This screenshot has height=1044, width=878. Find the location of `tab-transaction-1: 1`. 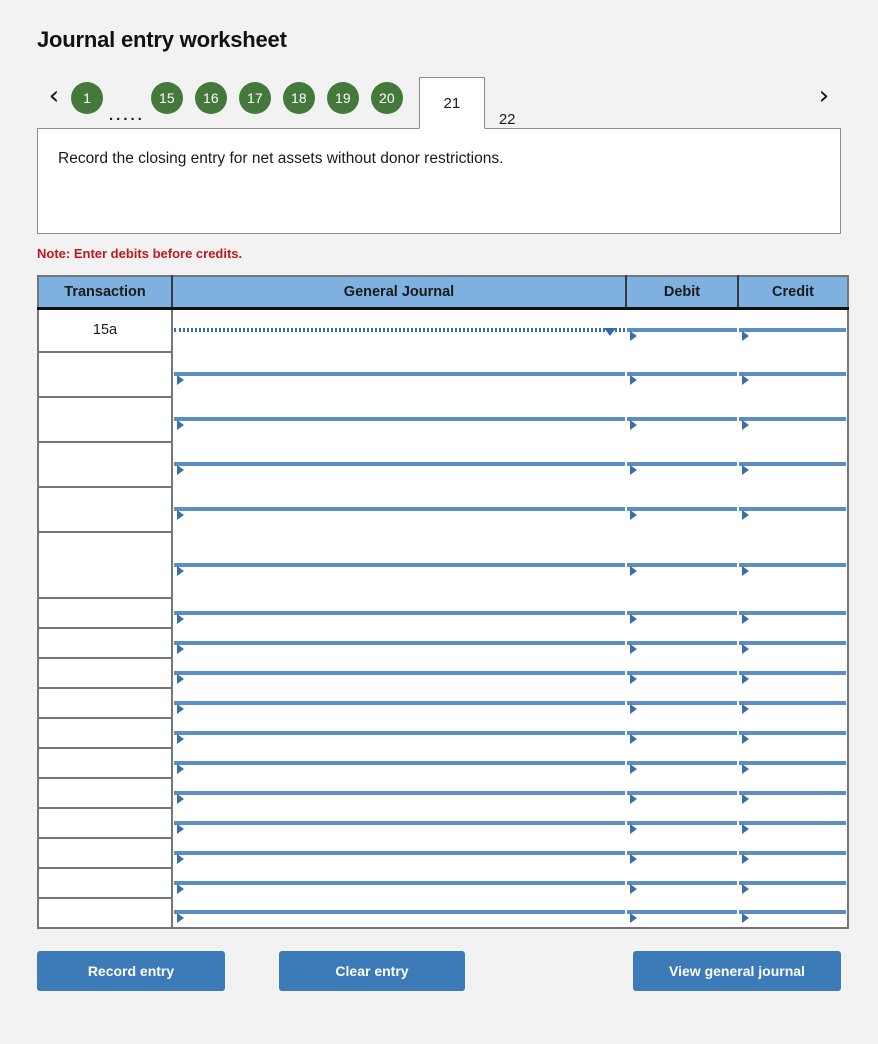

tab-transaction-1: 1 is located at coordinates (87, 98).